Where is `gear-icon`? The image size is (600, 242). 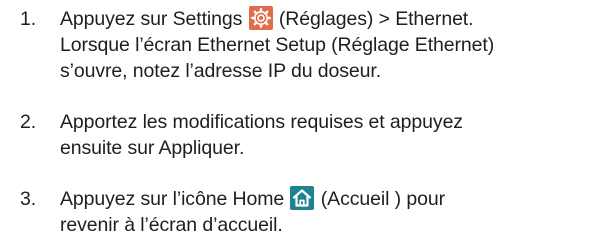
gear-icon is located at coordinates (260, 18).